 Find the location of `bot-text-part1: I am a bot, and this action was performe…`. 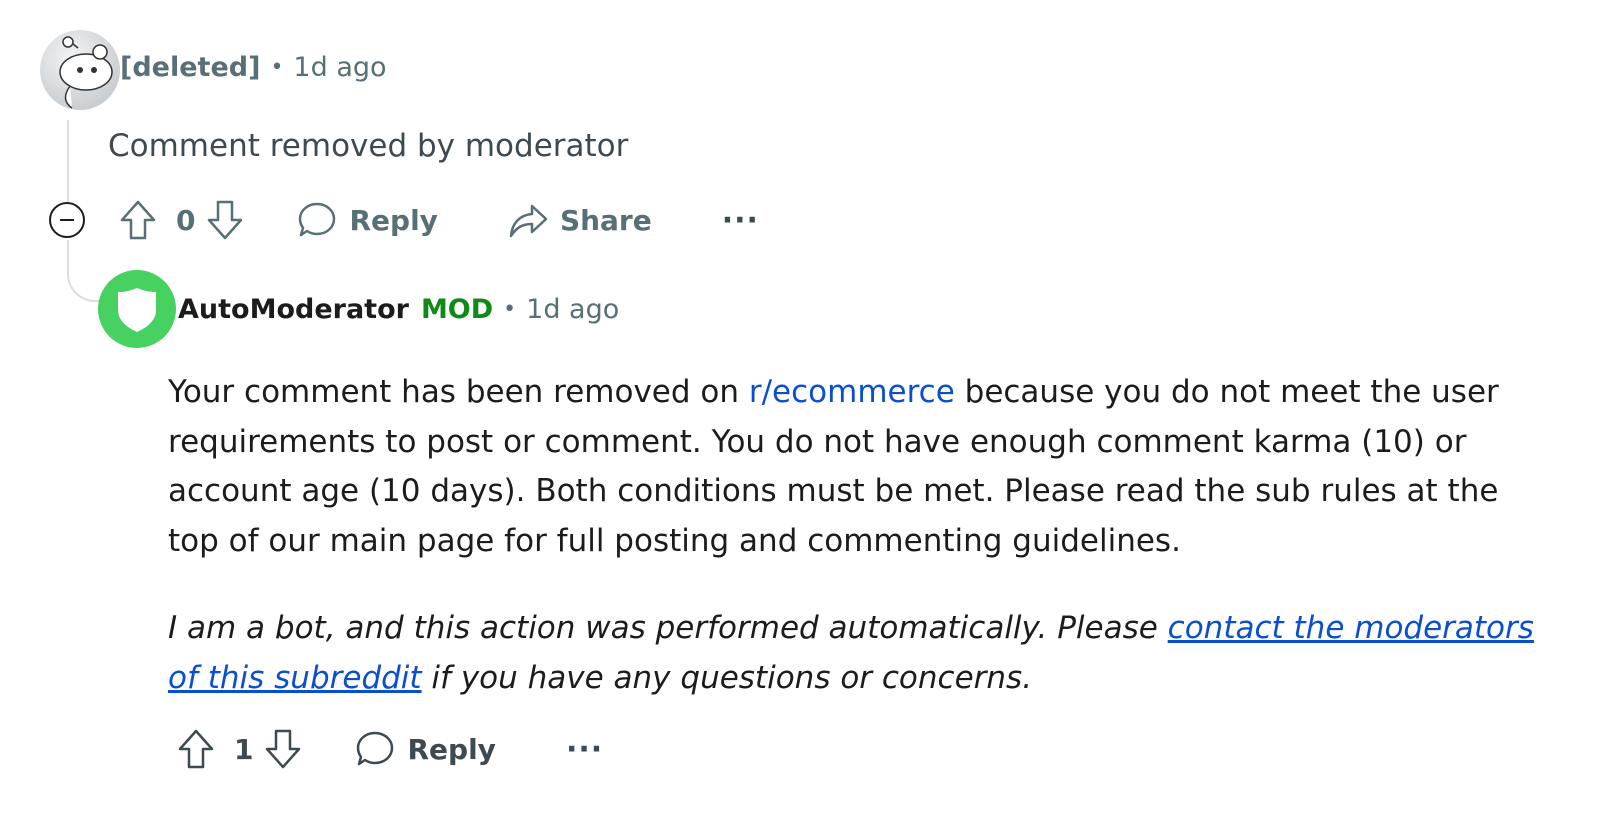

bot-text-part1: I am a bot, and this action was performe… is located at coordinates (668, 628).